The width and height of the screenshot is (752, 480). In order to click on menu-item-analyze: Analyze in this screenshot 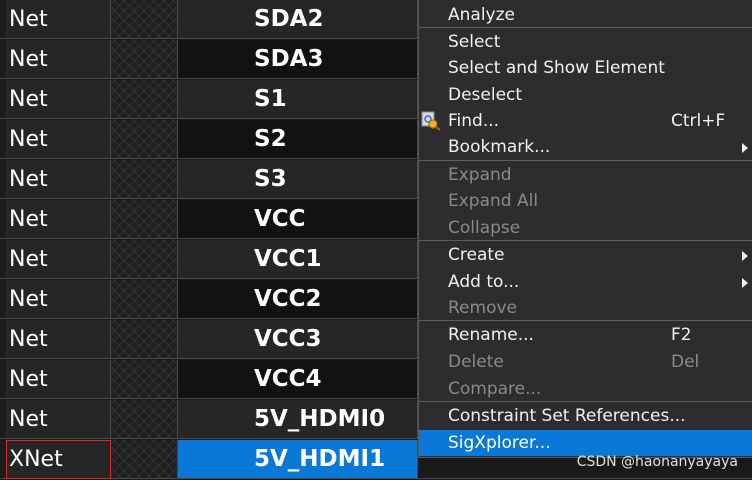, I will do `click(585, 15)`.